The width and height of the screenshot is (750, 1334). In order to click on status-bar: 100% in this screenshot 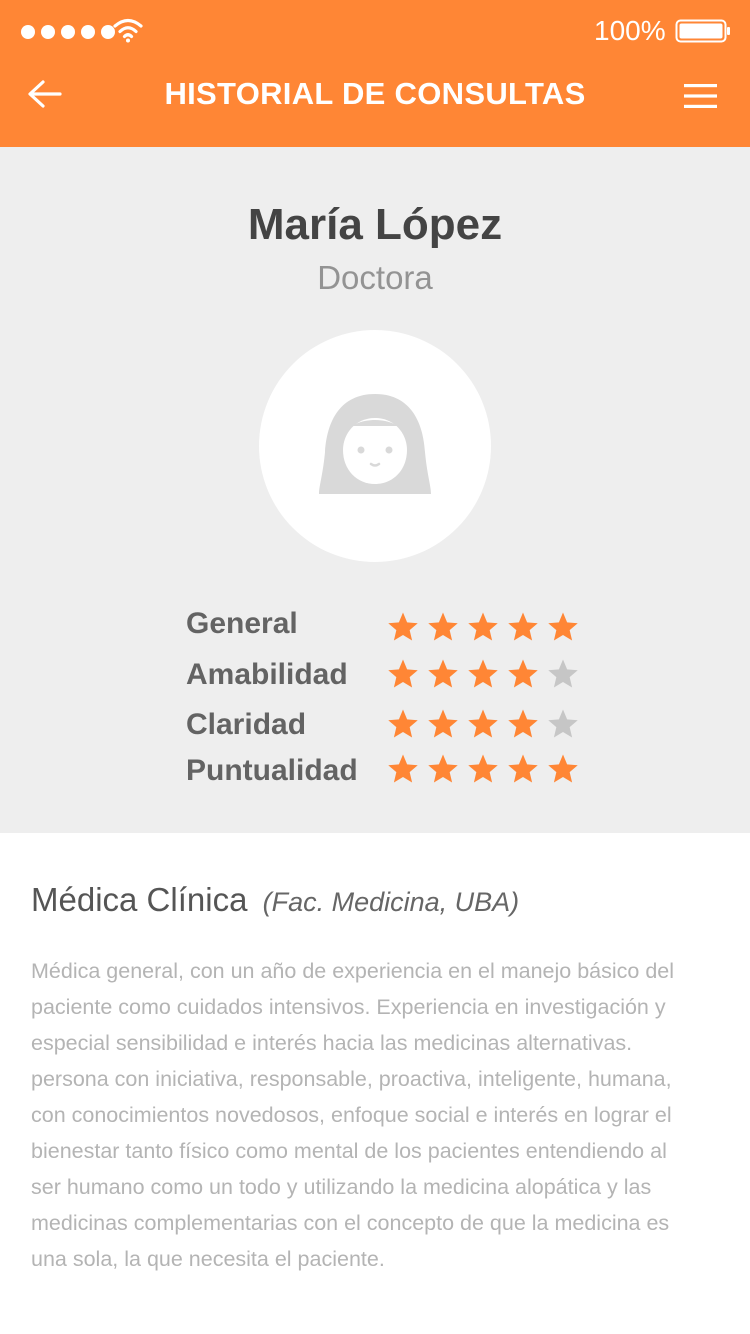, I will do `click(375, 30)`.